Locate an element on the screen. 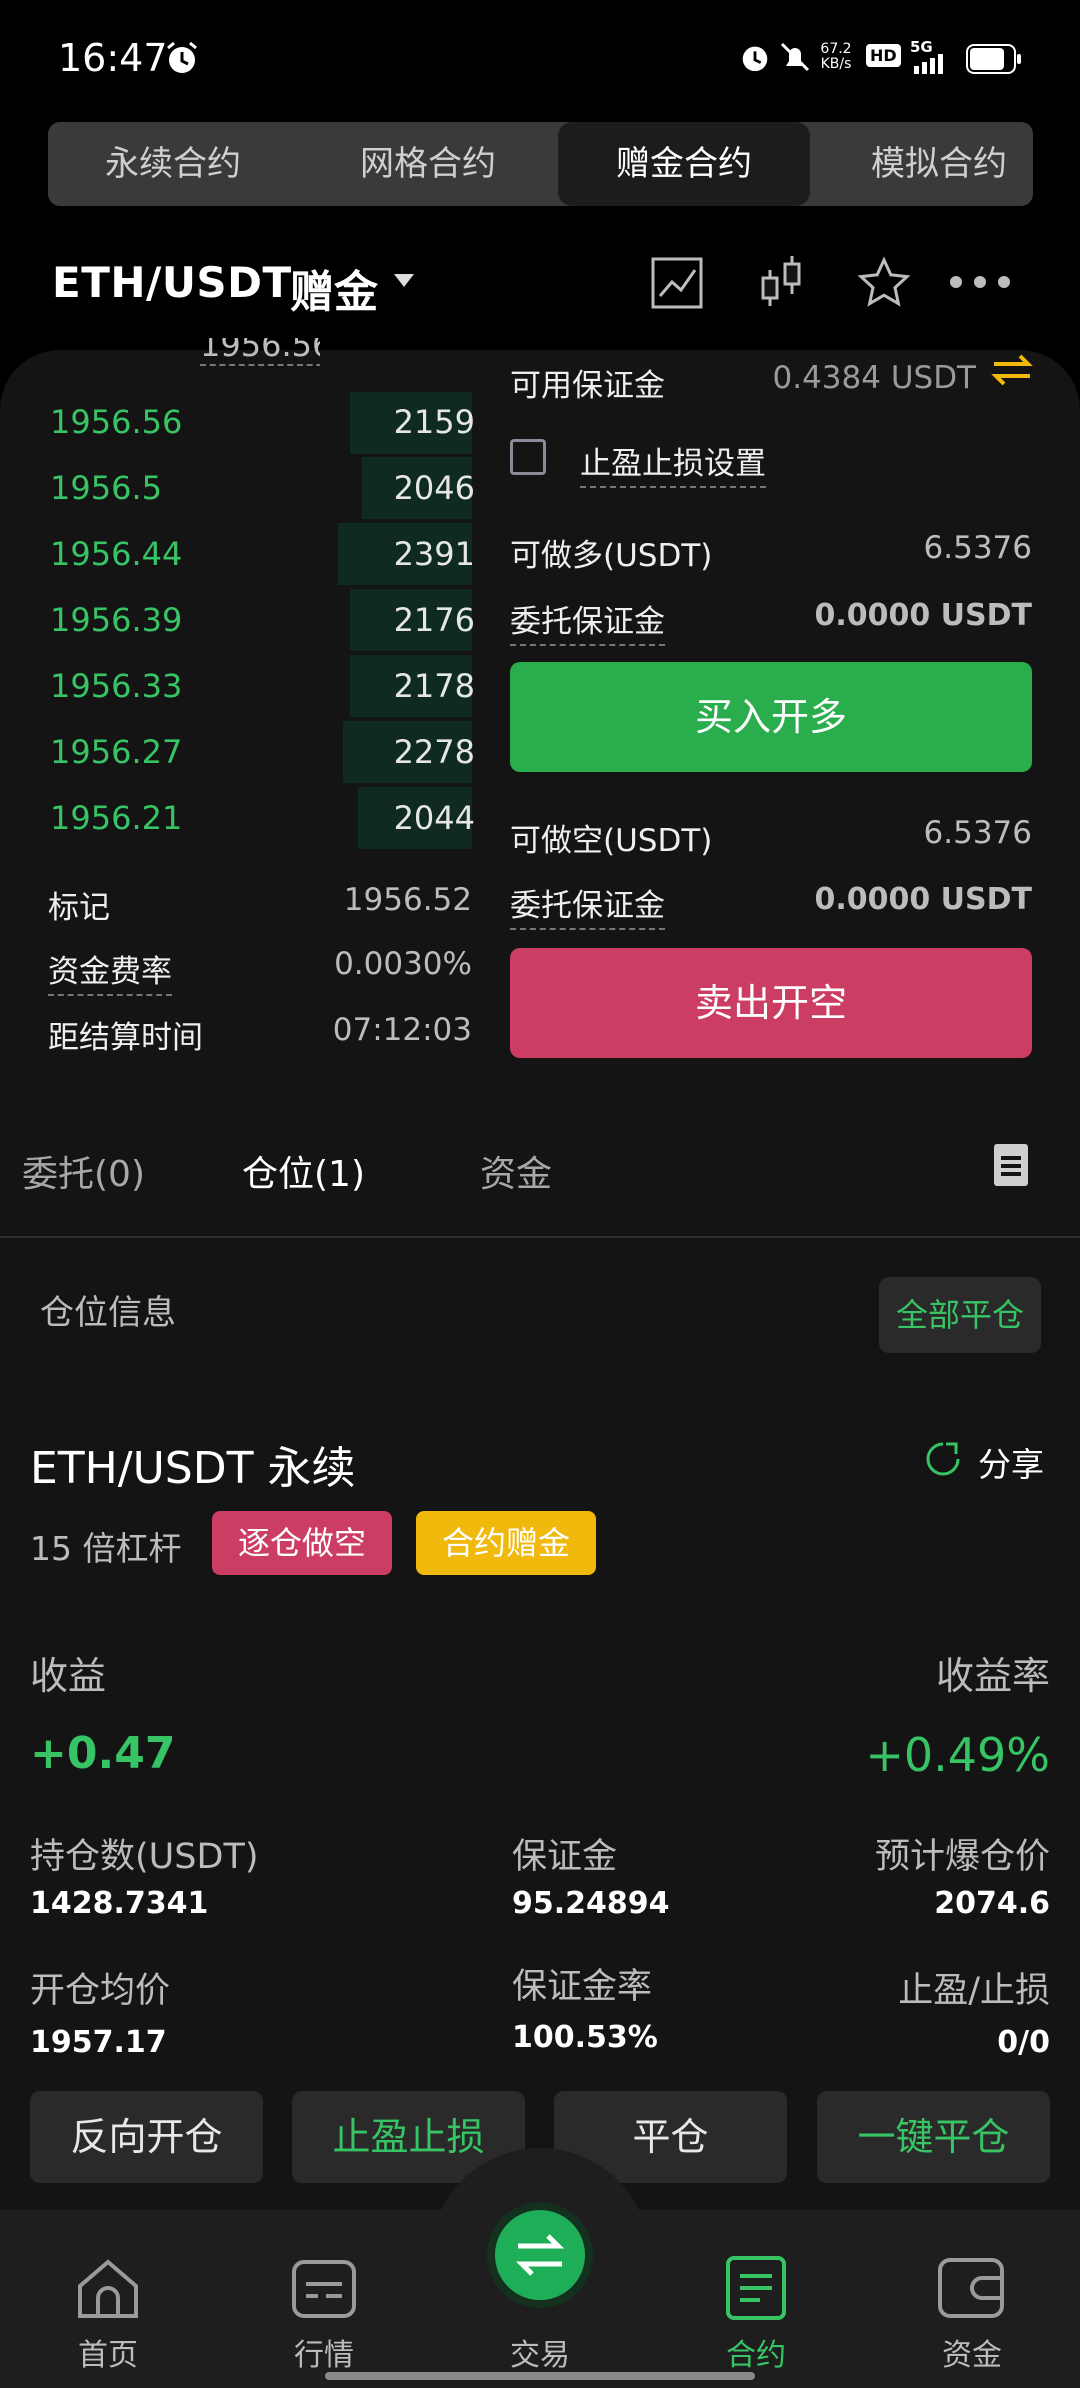  pnl-label: 收益 is located at coordinates (68, 1676).